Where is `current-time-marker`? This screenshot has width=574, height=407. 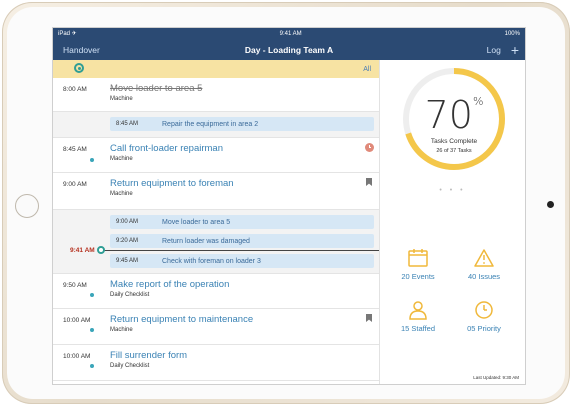
current-time-marker is located at coordinates (101, 250).